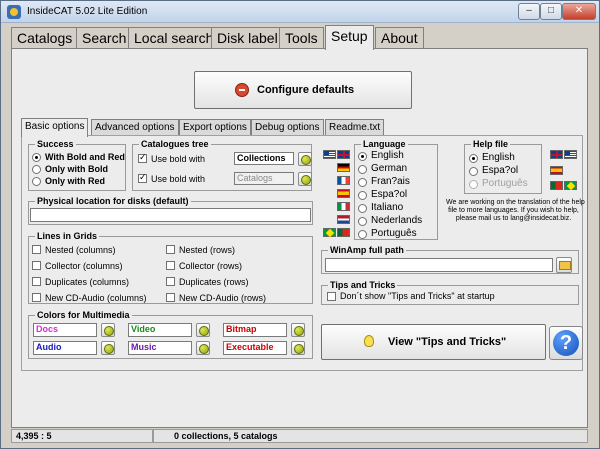 This screenshot has height=449, width=600. I want to click on tab-about: About, so click(399, 38).